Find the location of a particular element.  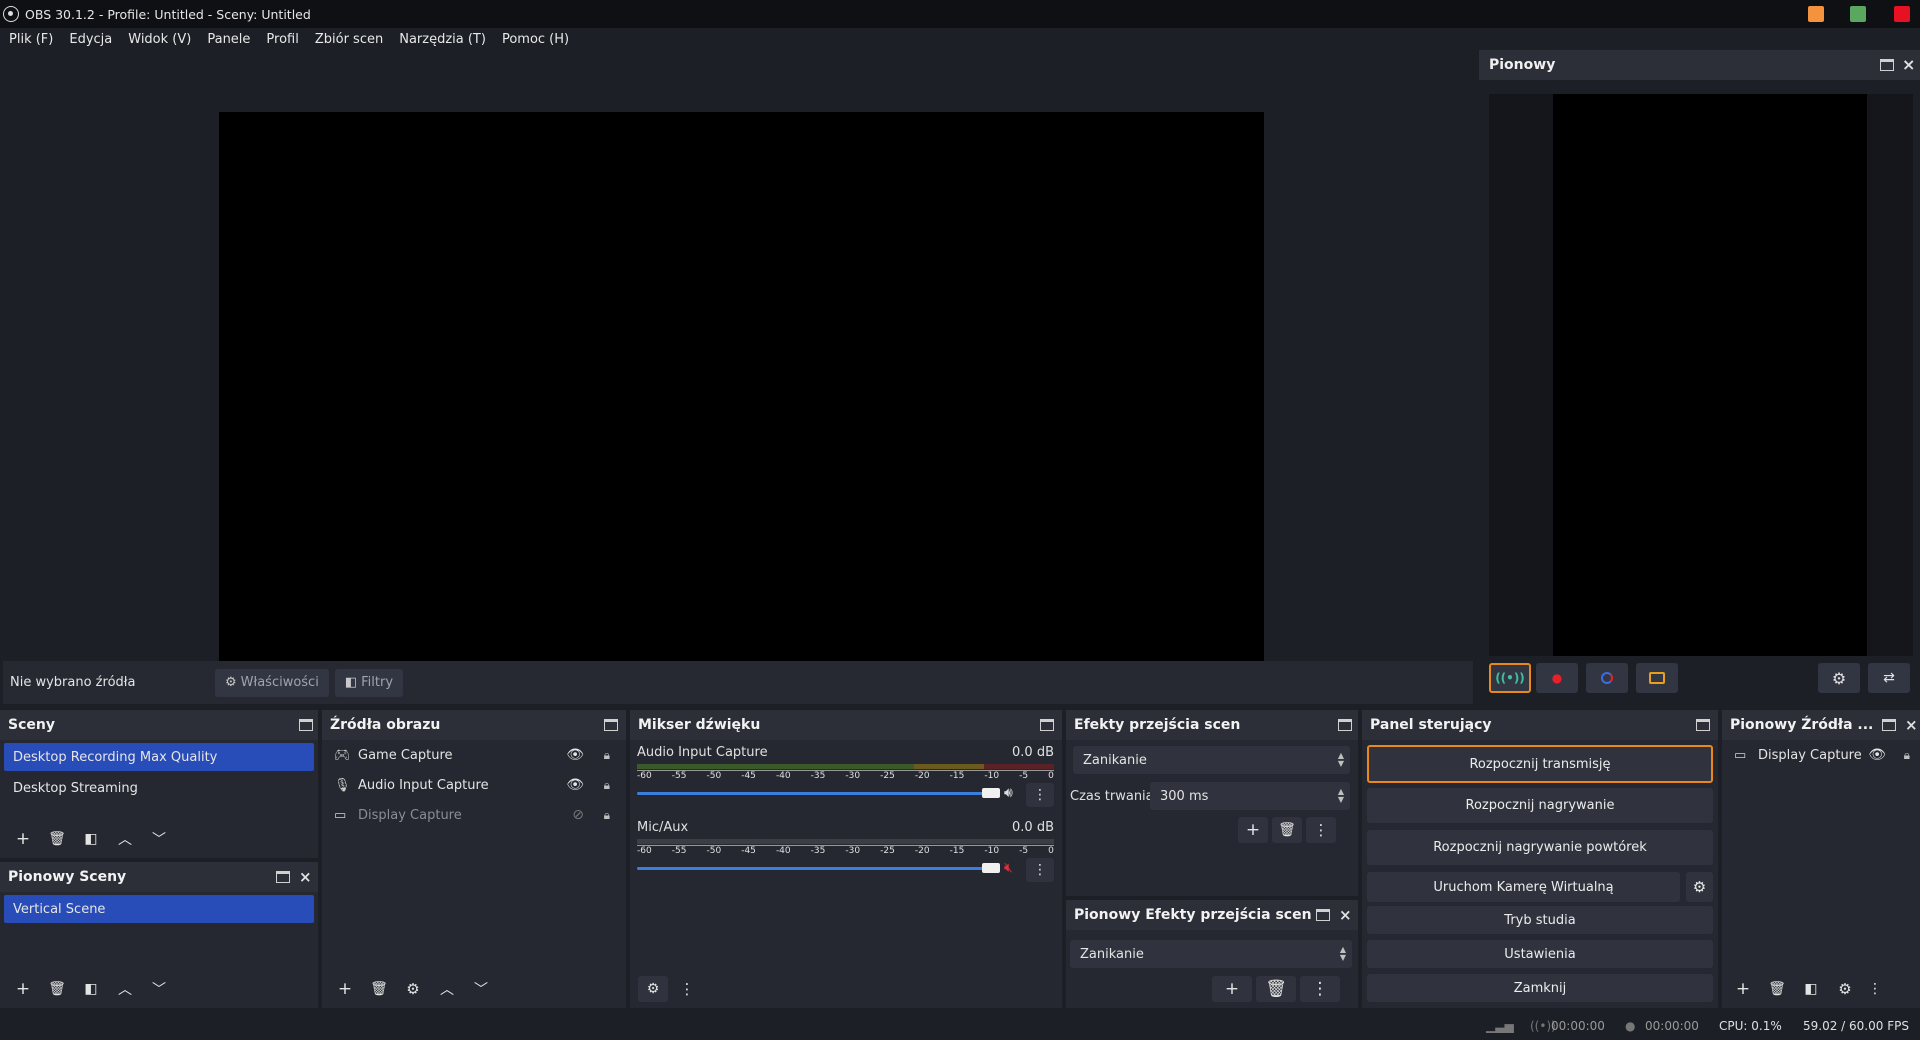

source-item: ▭ Display Capture 👁 🔒︎ is located at coordinates (1821, 755).